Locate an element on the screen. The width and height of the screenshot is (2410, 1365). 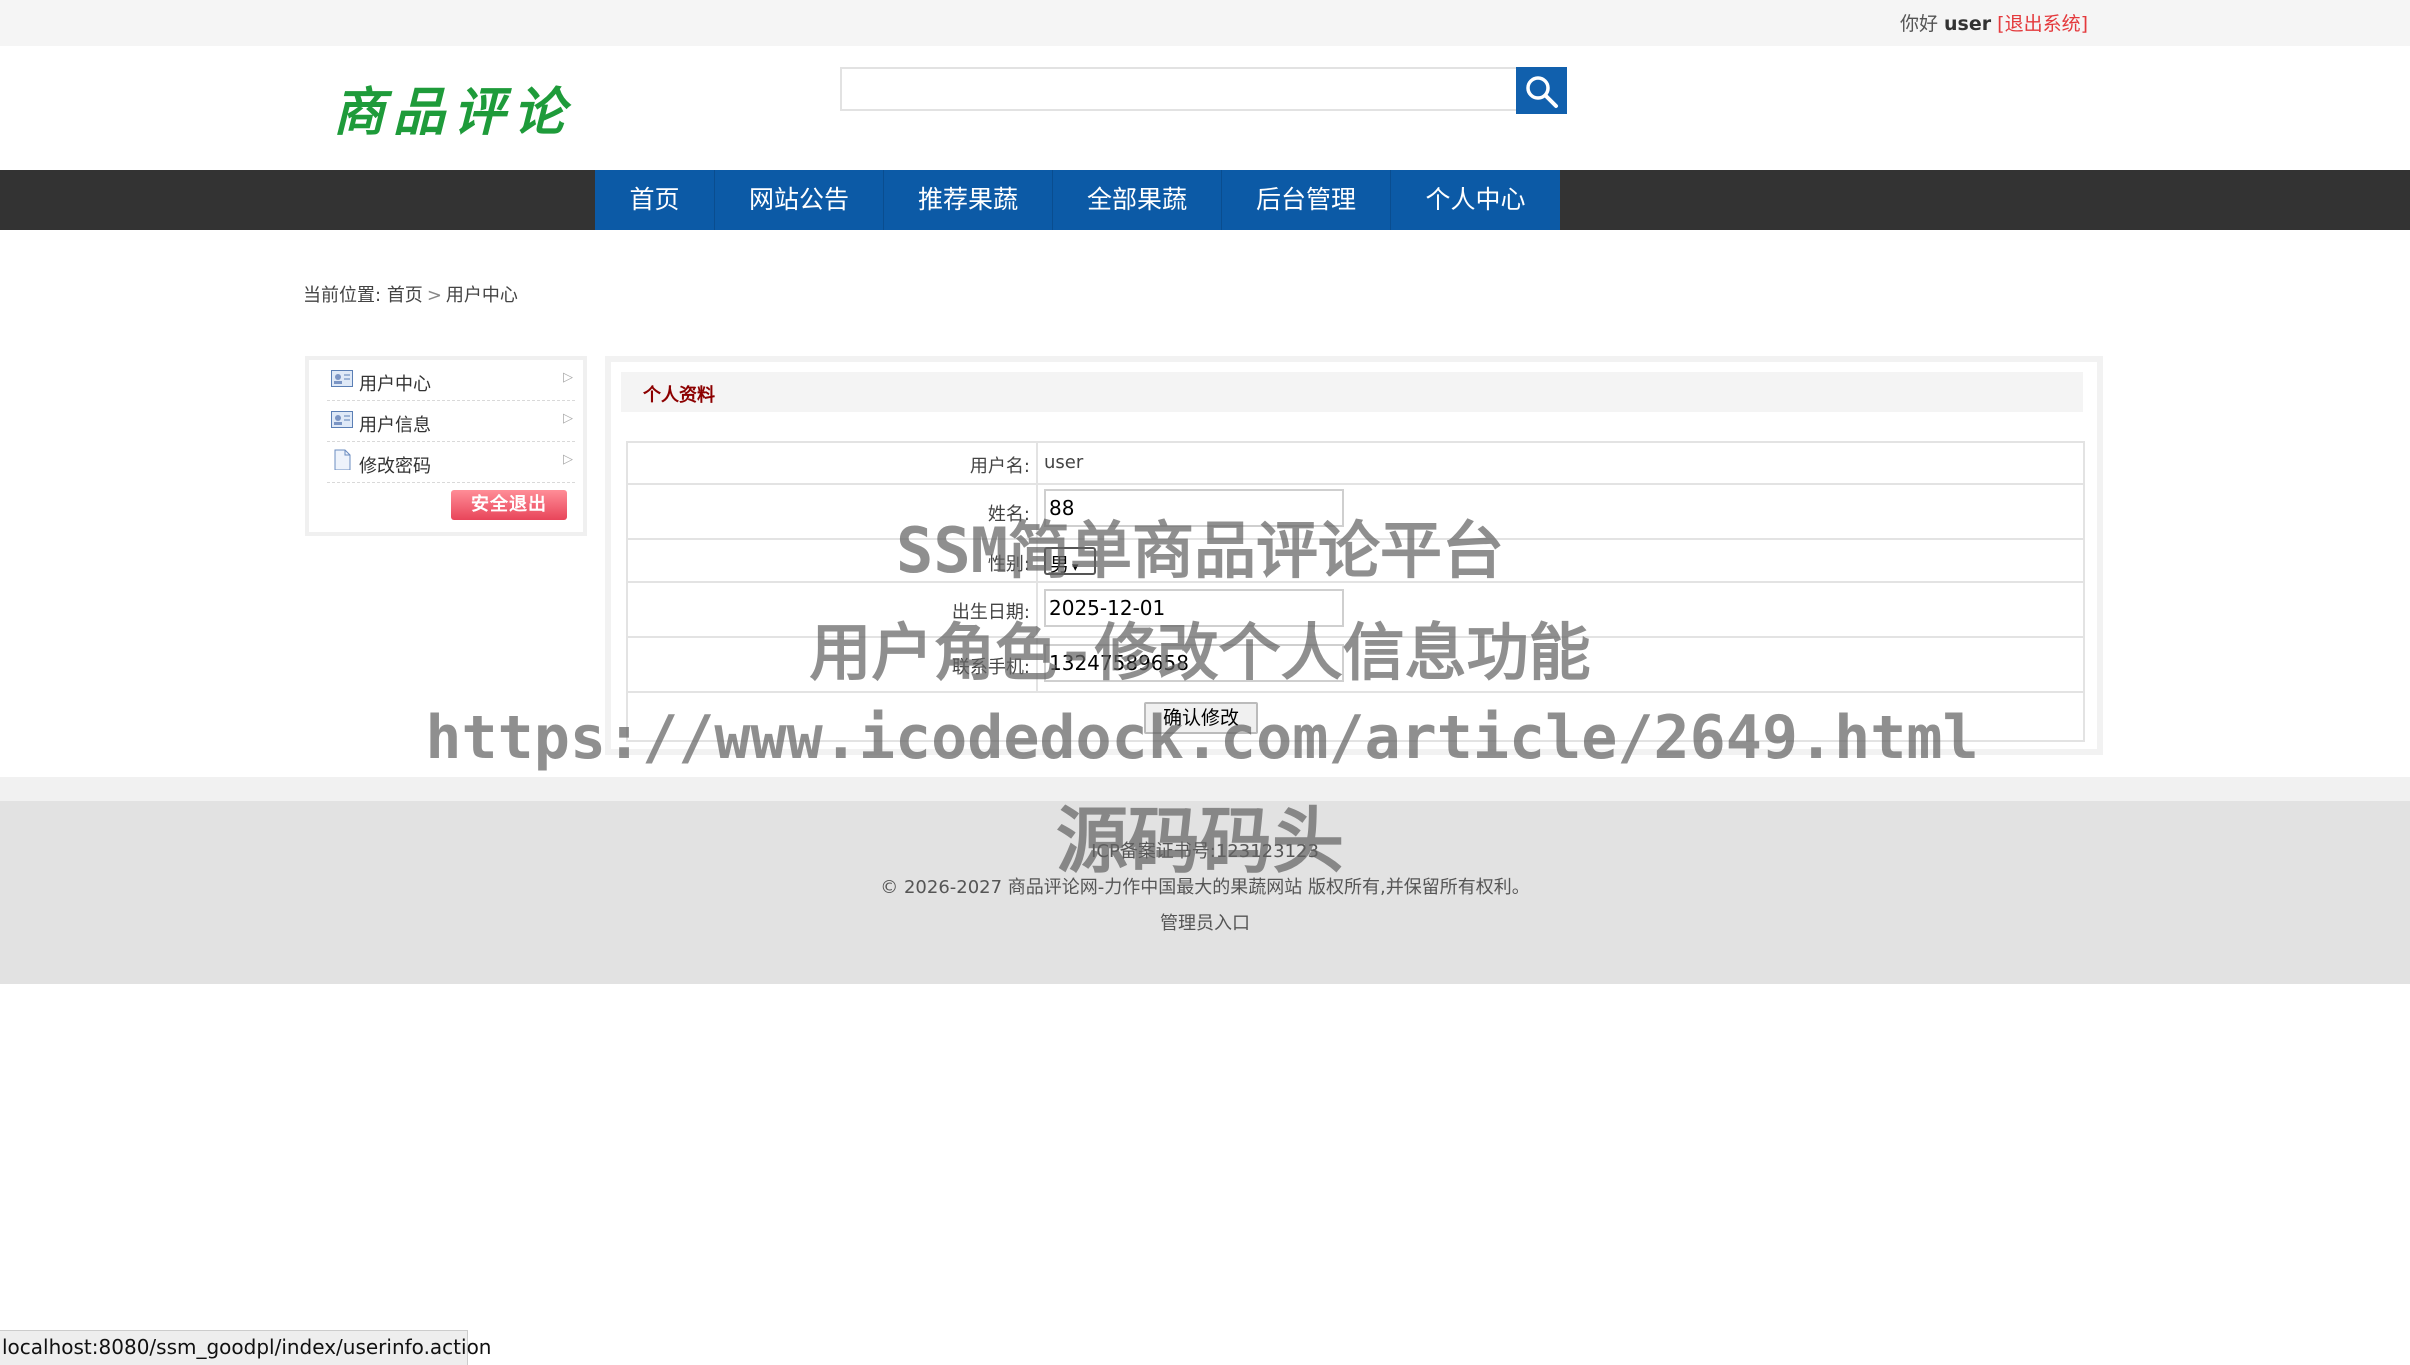
form-row-username: 用户名: user is located at coordinates (1355, 464).